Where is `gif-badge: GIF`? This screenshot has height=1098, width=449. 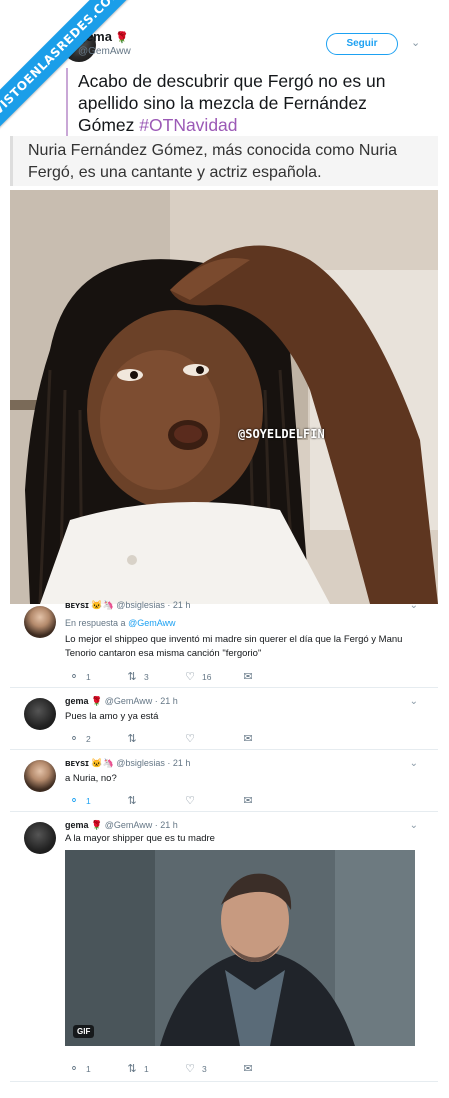 gif-badge: GIF is located at coordinates (84, 1031).